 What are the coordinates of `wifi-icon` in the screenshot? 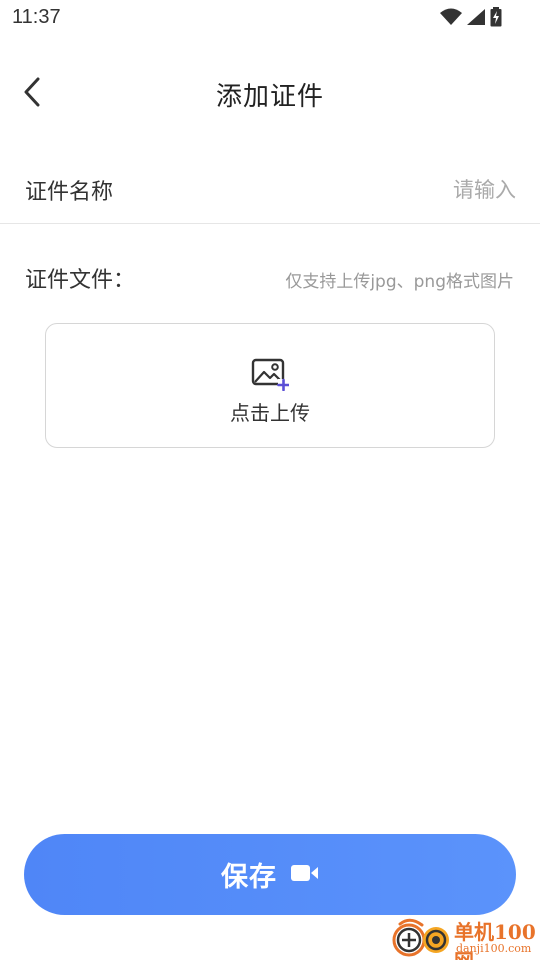 It's located at (451, 17).